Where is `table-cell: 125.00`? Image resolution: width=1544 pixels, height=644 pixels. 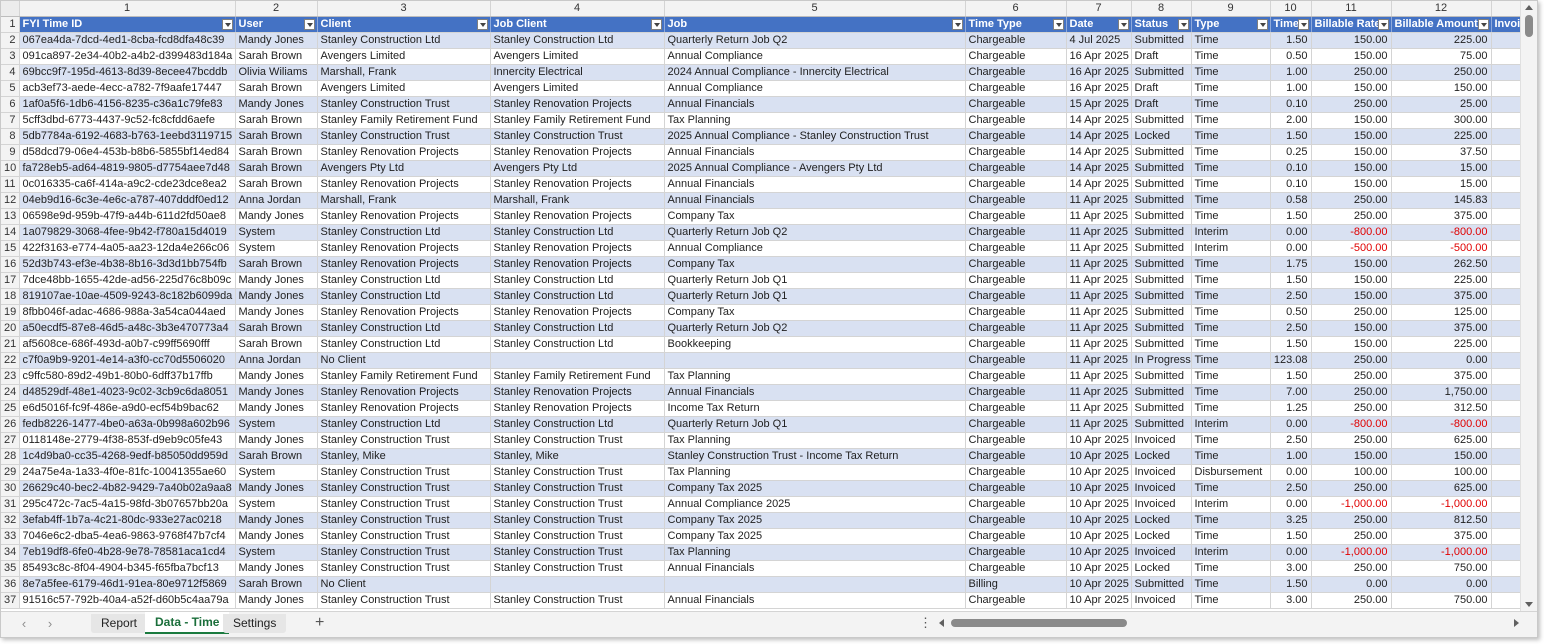 table-cell: 125.00 is located at coordinates (1441, 312).